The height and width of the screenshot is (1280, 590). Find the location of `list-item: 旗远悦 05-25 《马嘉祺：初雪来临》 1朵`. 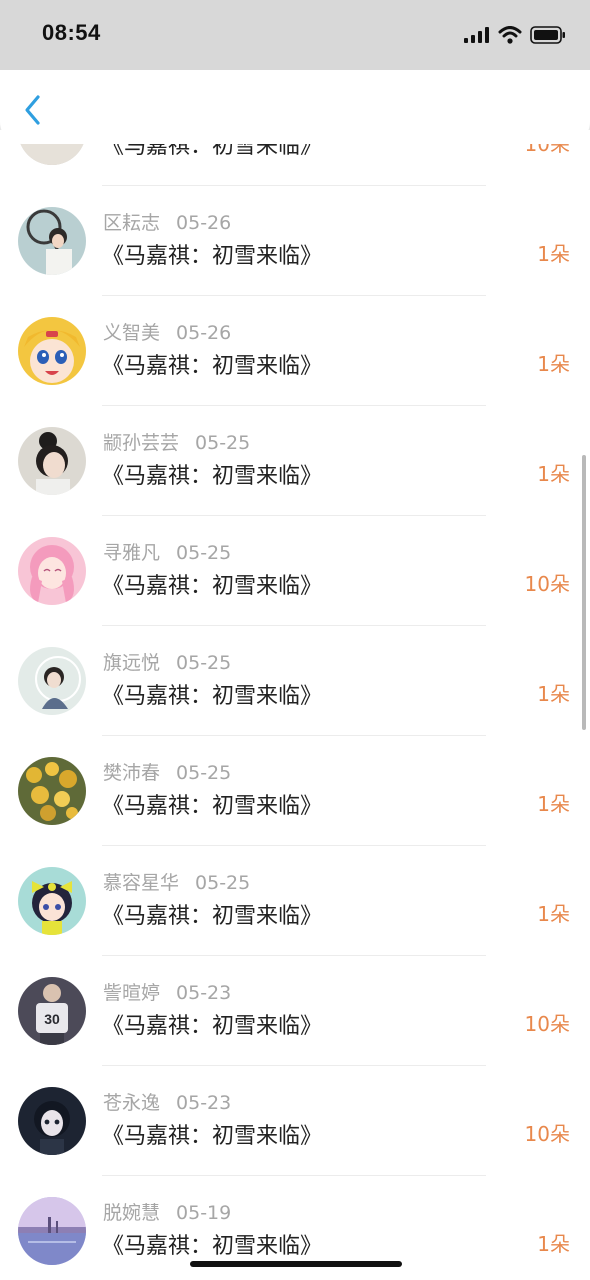

list-item: 旗远悦 05-25 《马嘉祺：初雪来临》 1朵 is located at coordinates (295, 681).